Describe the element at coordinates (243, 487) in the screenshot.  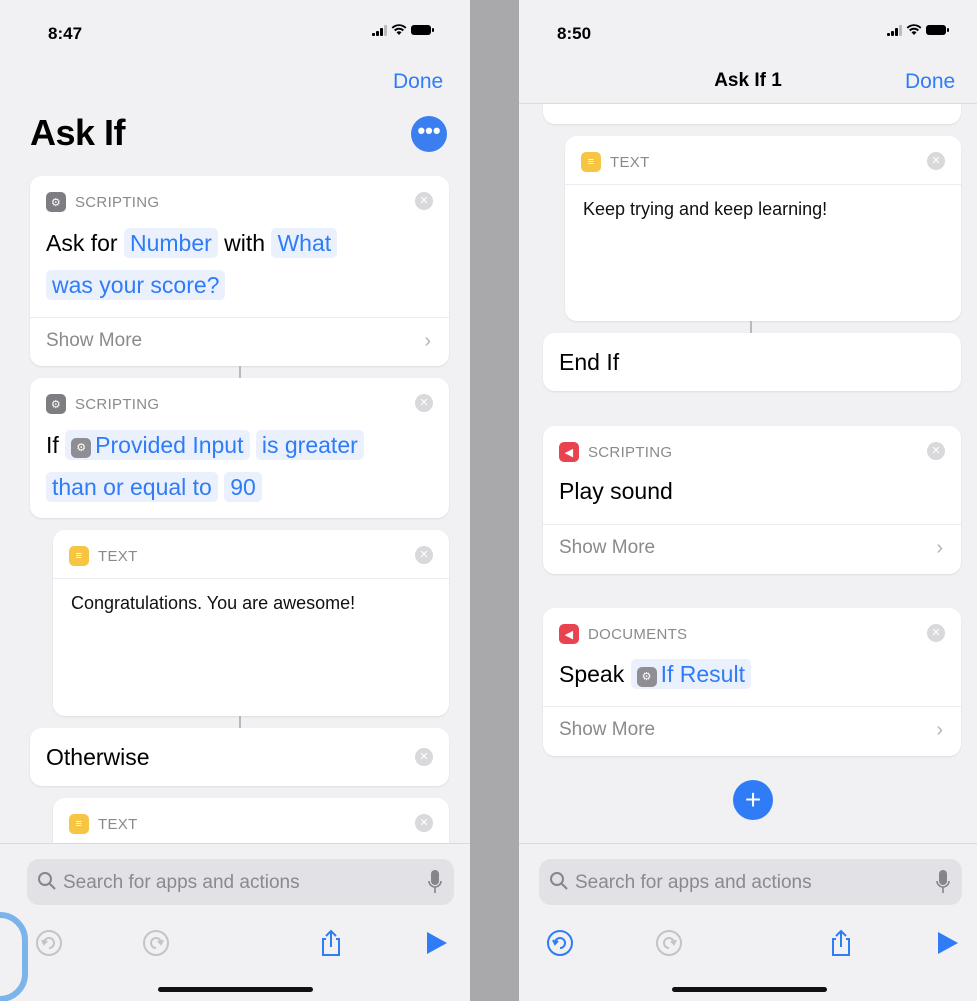
I see `value-token: 90` at that location.